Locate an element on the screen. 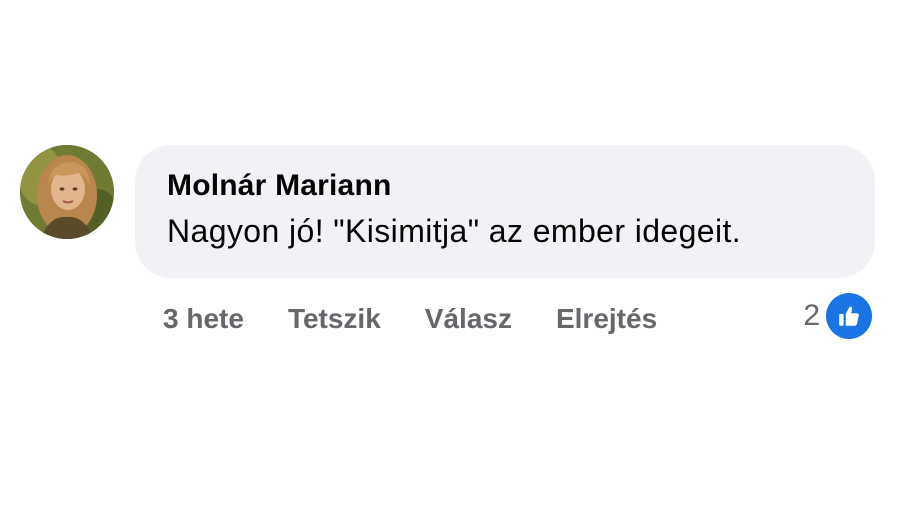 Image resolution: width=900 pixels, height=506 pixels. comment-timestamp: 3 hete is located at coordinates (203, 319).